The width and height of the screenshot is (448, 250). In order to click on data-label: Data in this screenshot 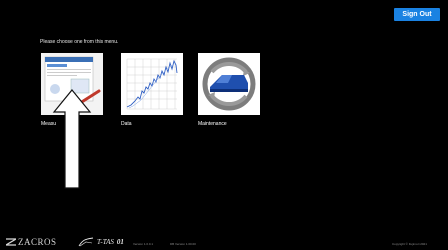, I will do `click(126, 124)`.